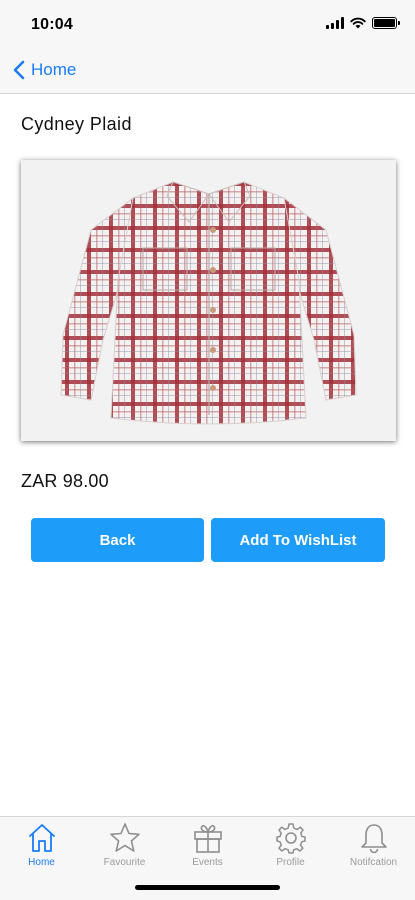  What do you see at coordinates (358, 23) in the screenshot?
I see `wifi-icon` at bounding box center [358, 23].